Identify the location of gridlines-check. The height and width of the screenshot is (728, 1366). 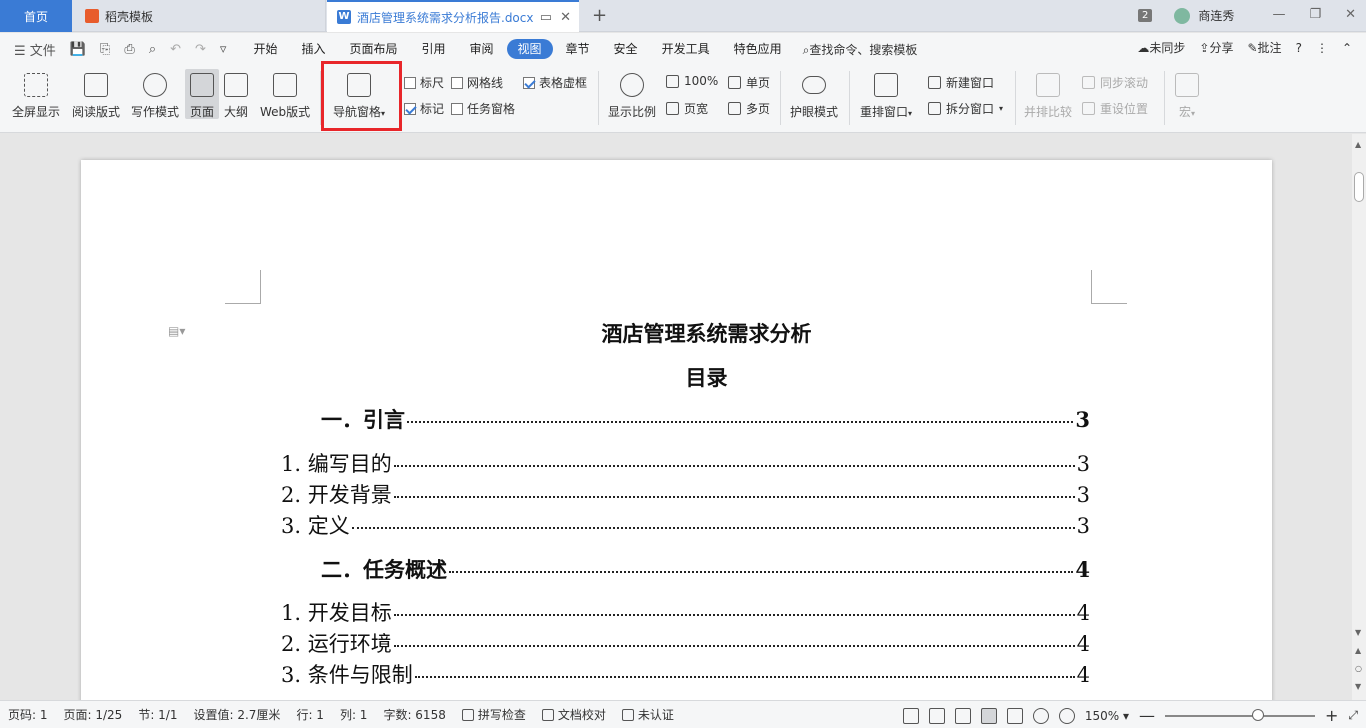
(457, 82).